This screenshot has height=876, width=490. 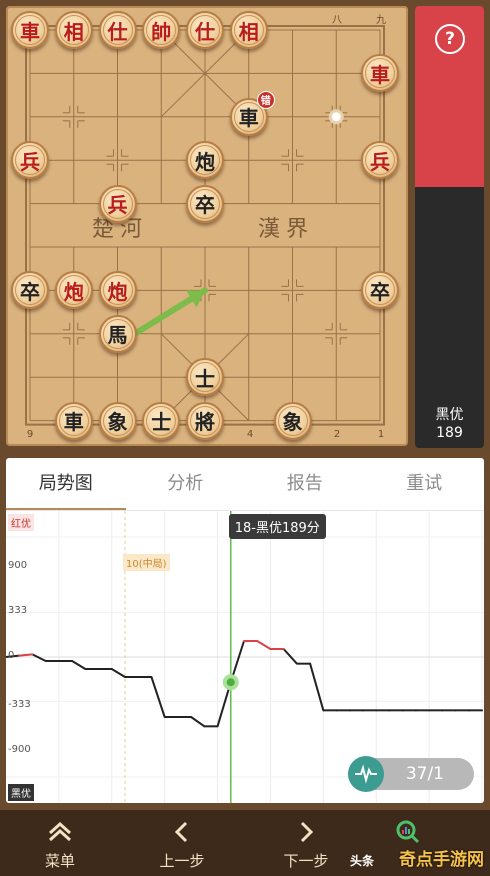 I want to click on magnifier-chart-icon, so click(x=408, y=832).